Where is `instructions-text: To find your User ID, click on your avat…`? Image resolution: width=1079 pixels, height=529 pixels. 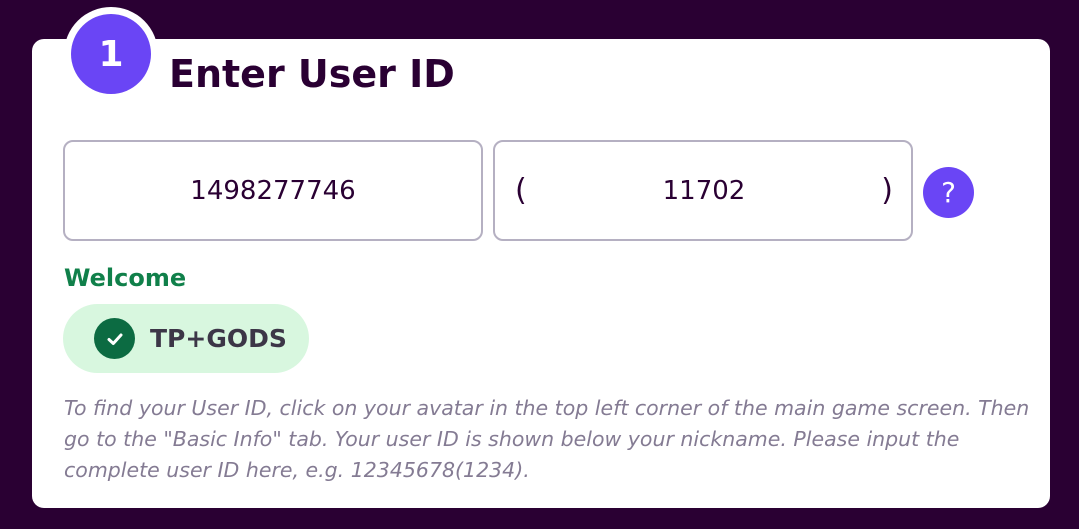 instructions-text: To find your User ID, click on your avat… is located at coordinates (547, 439).